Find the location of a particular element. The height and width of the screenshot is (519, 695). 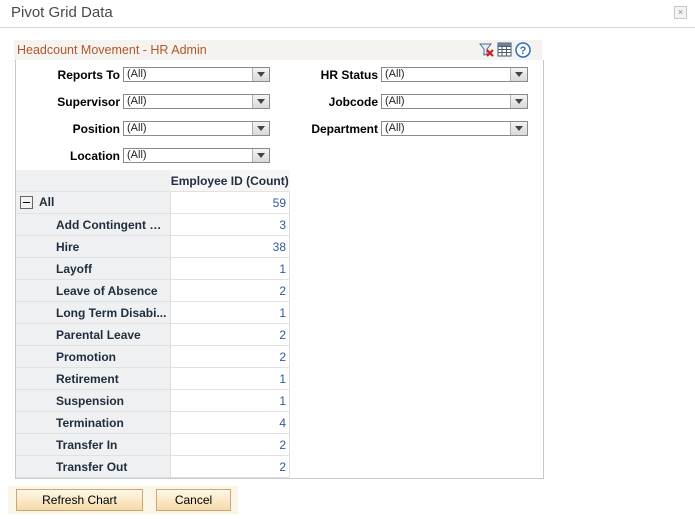

row-label: Hire is located at coordinates (93, 246).